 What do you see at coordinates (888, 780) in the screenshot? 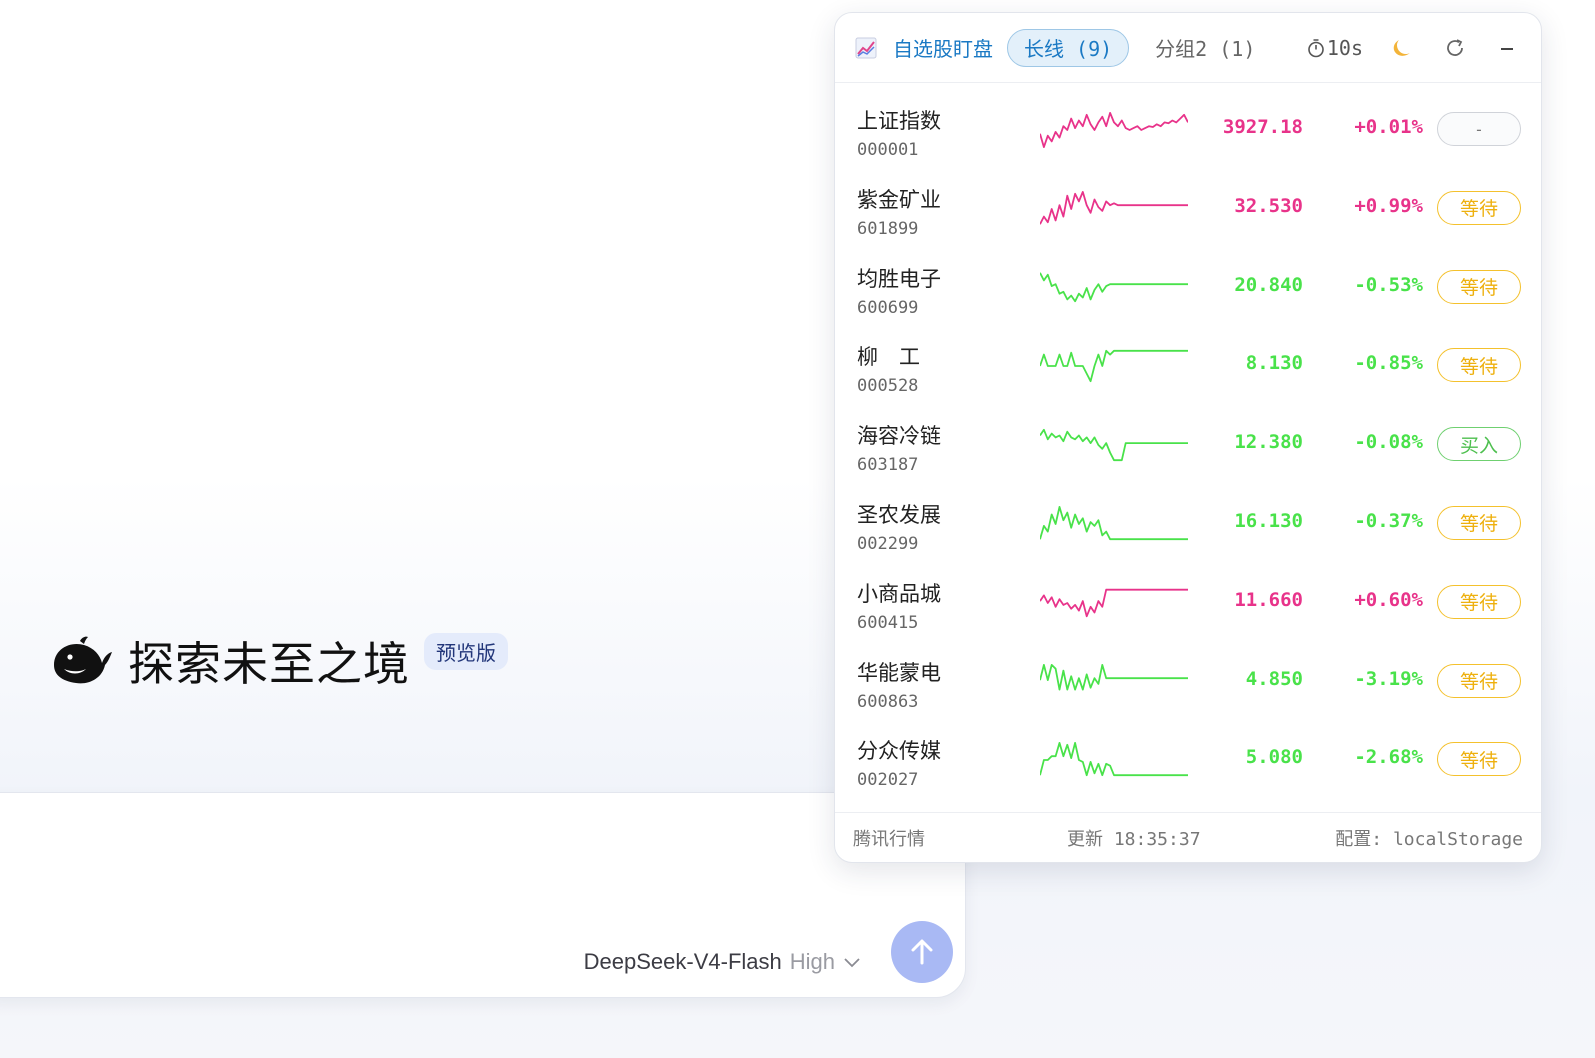
I see `stock-code: 002027` at bounding box center [888, 780].